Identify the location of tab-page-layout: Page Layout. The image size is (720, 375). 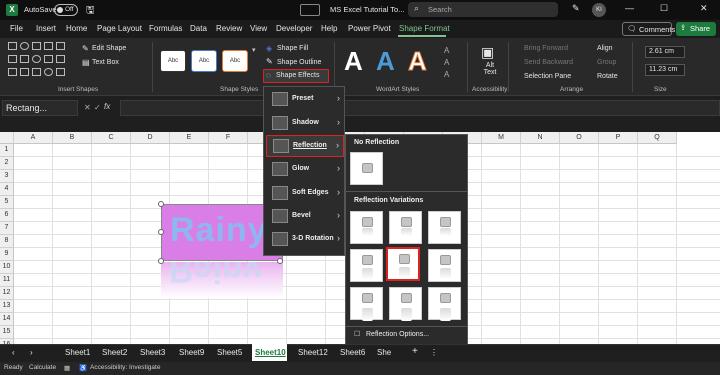
(119, 28).